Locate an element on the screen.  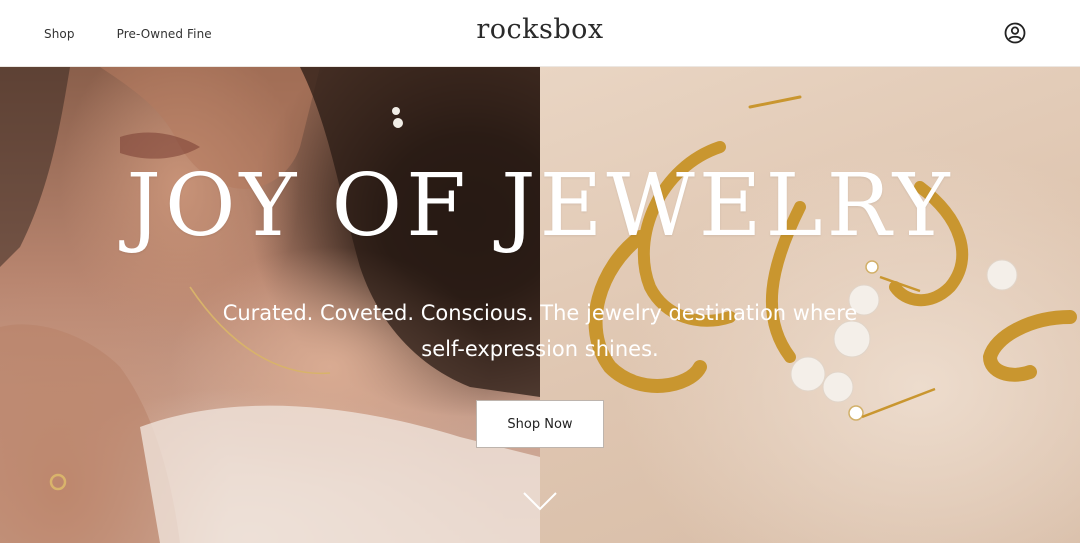
chevron-down-icon is located at coordinates (540, 501).